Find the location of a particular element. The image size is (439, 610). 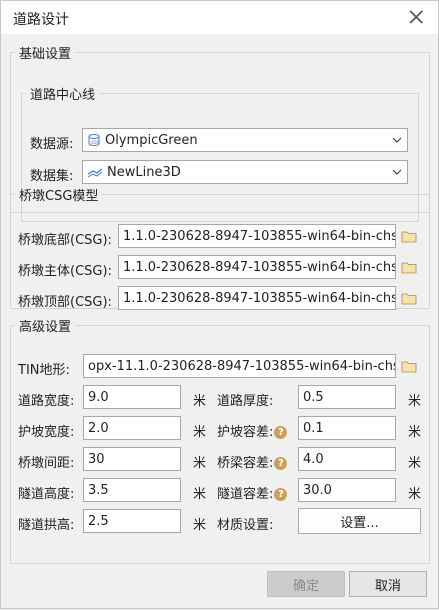

tunnel-arch-label: 隧道拱高: is located at coordinates (46, 525).